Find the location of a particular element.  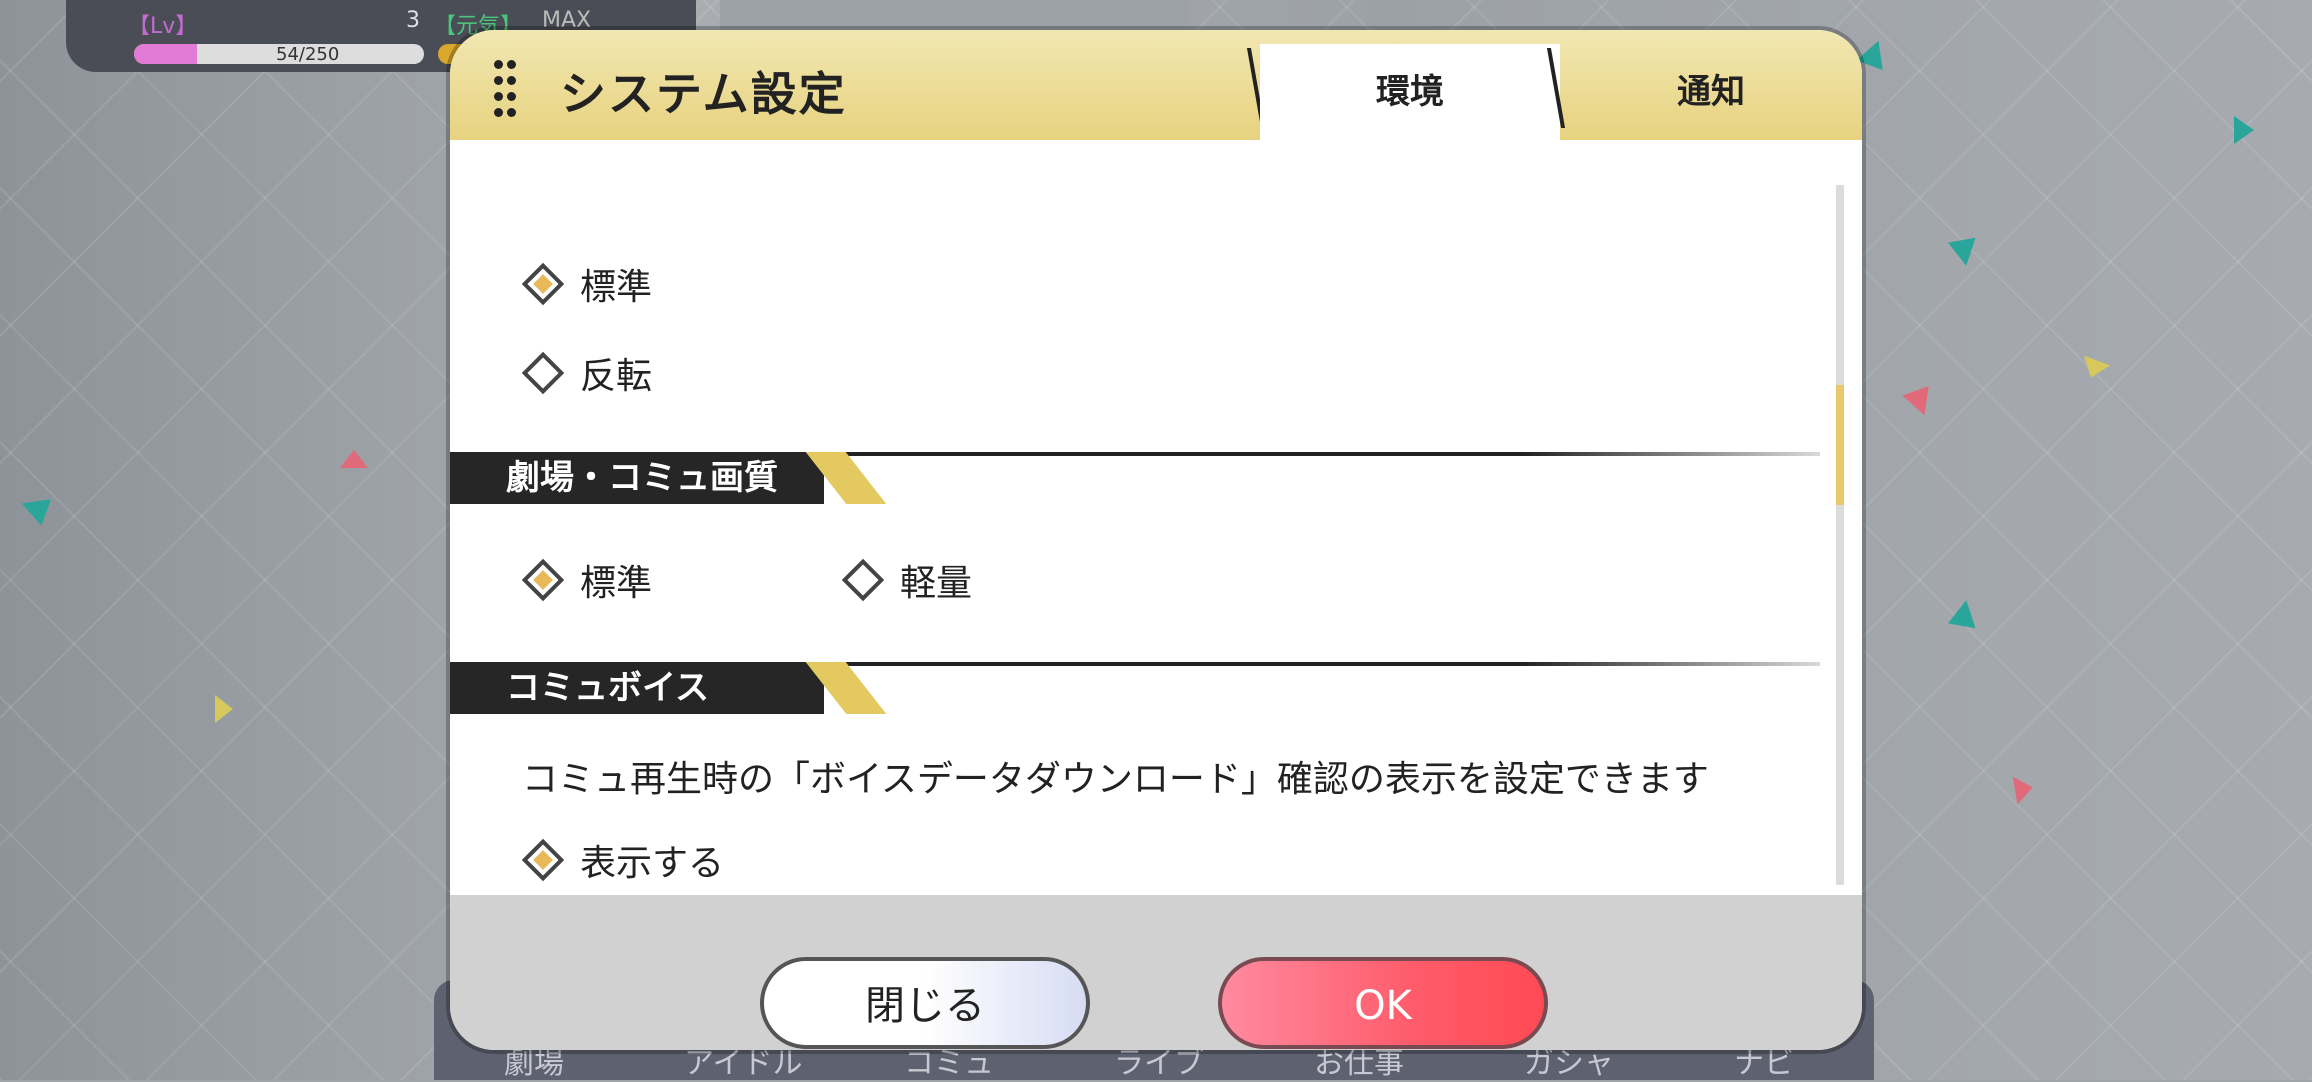

dialog-footer: 閉じる OK is located at coordinates (1156, 972).